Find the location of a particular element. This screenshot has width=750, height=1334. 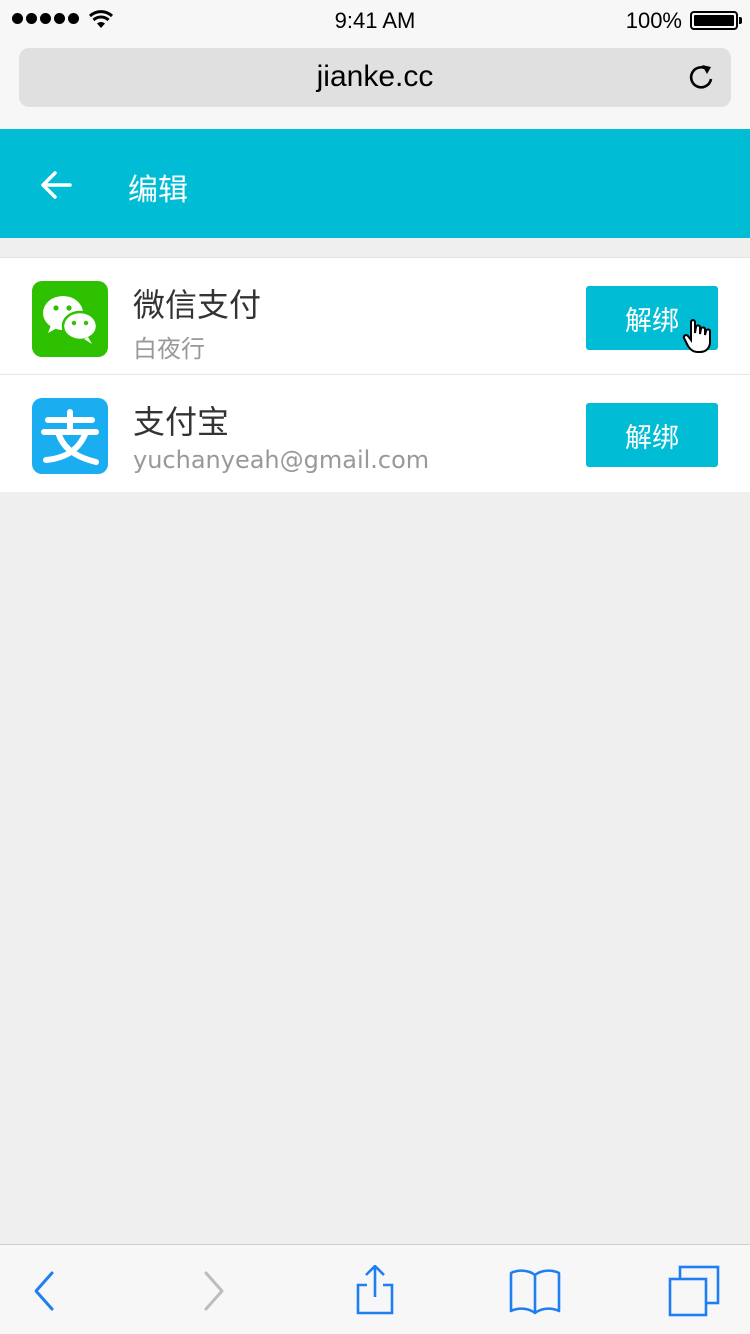

battery-percent: 100% is located at coordinates (653, 20).